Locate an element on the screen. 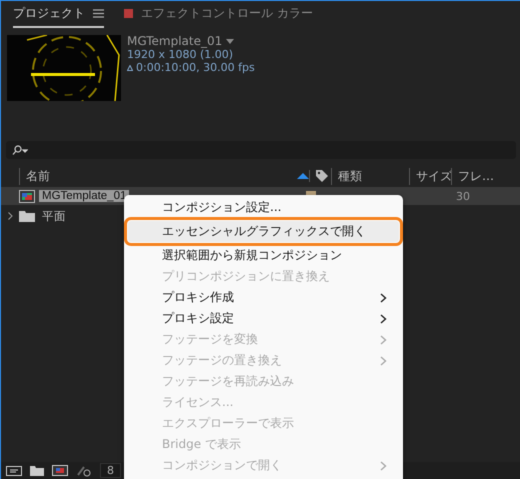 This screenshot has height=479, width=520. column-label: 種類 is located at coordinates (350, 176).